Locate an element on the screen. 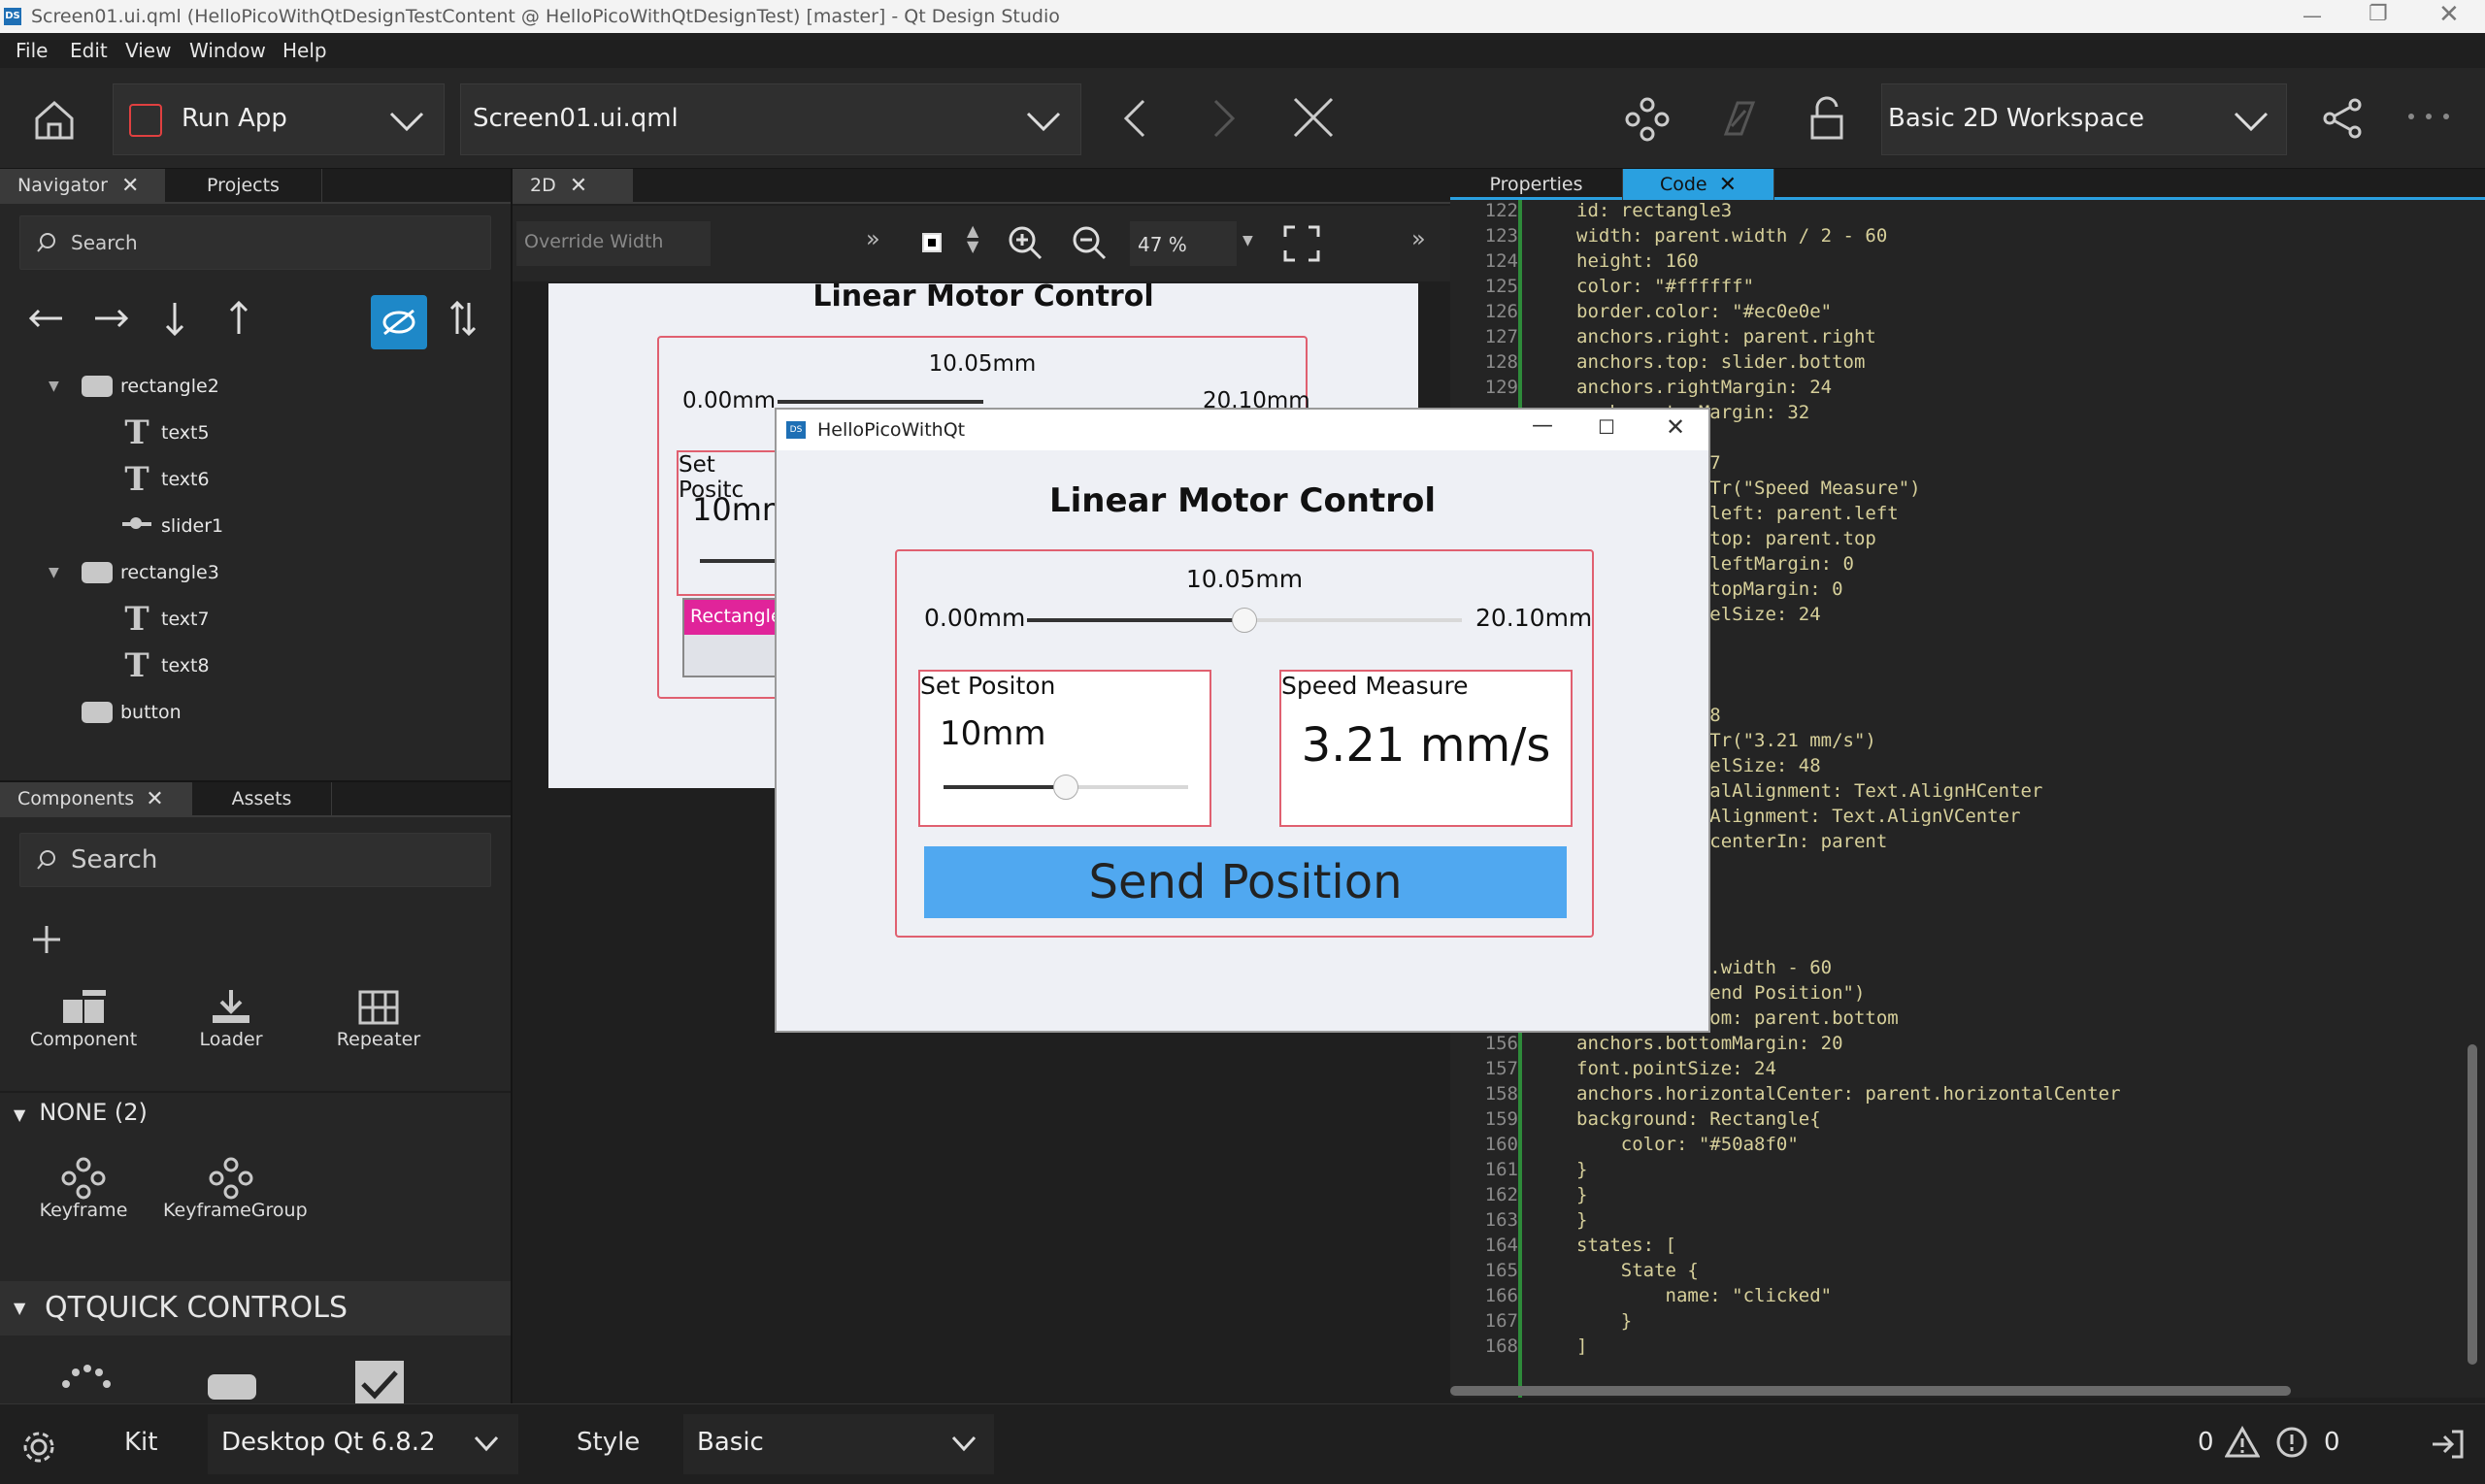  zoom-in-icon is located at coordinates (1025, 242).